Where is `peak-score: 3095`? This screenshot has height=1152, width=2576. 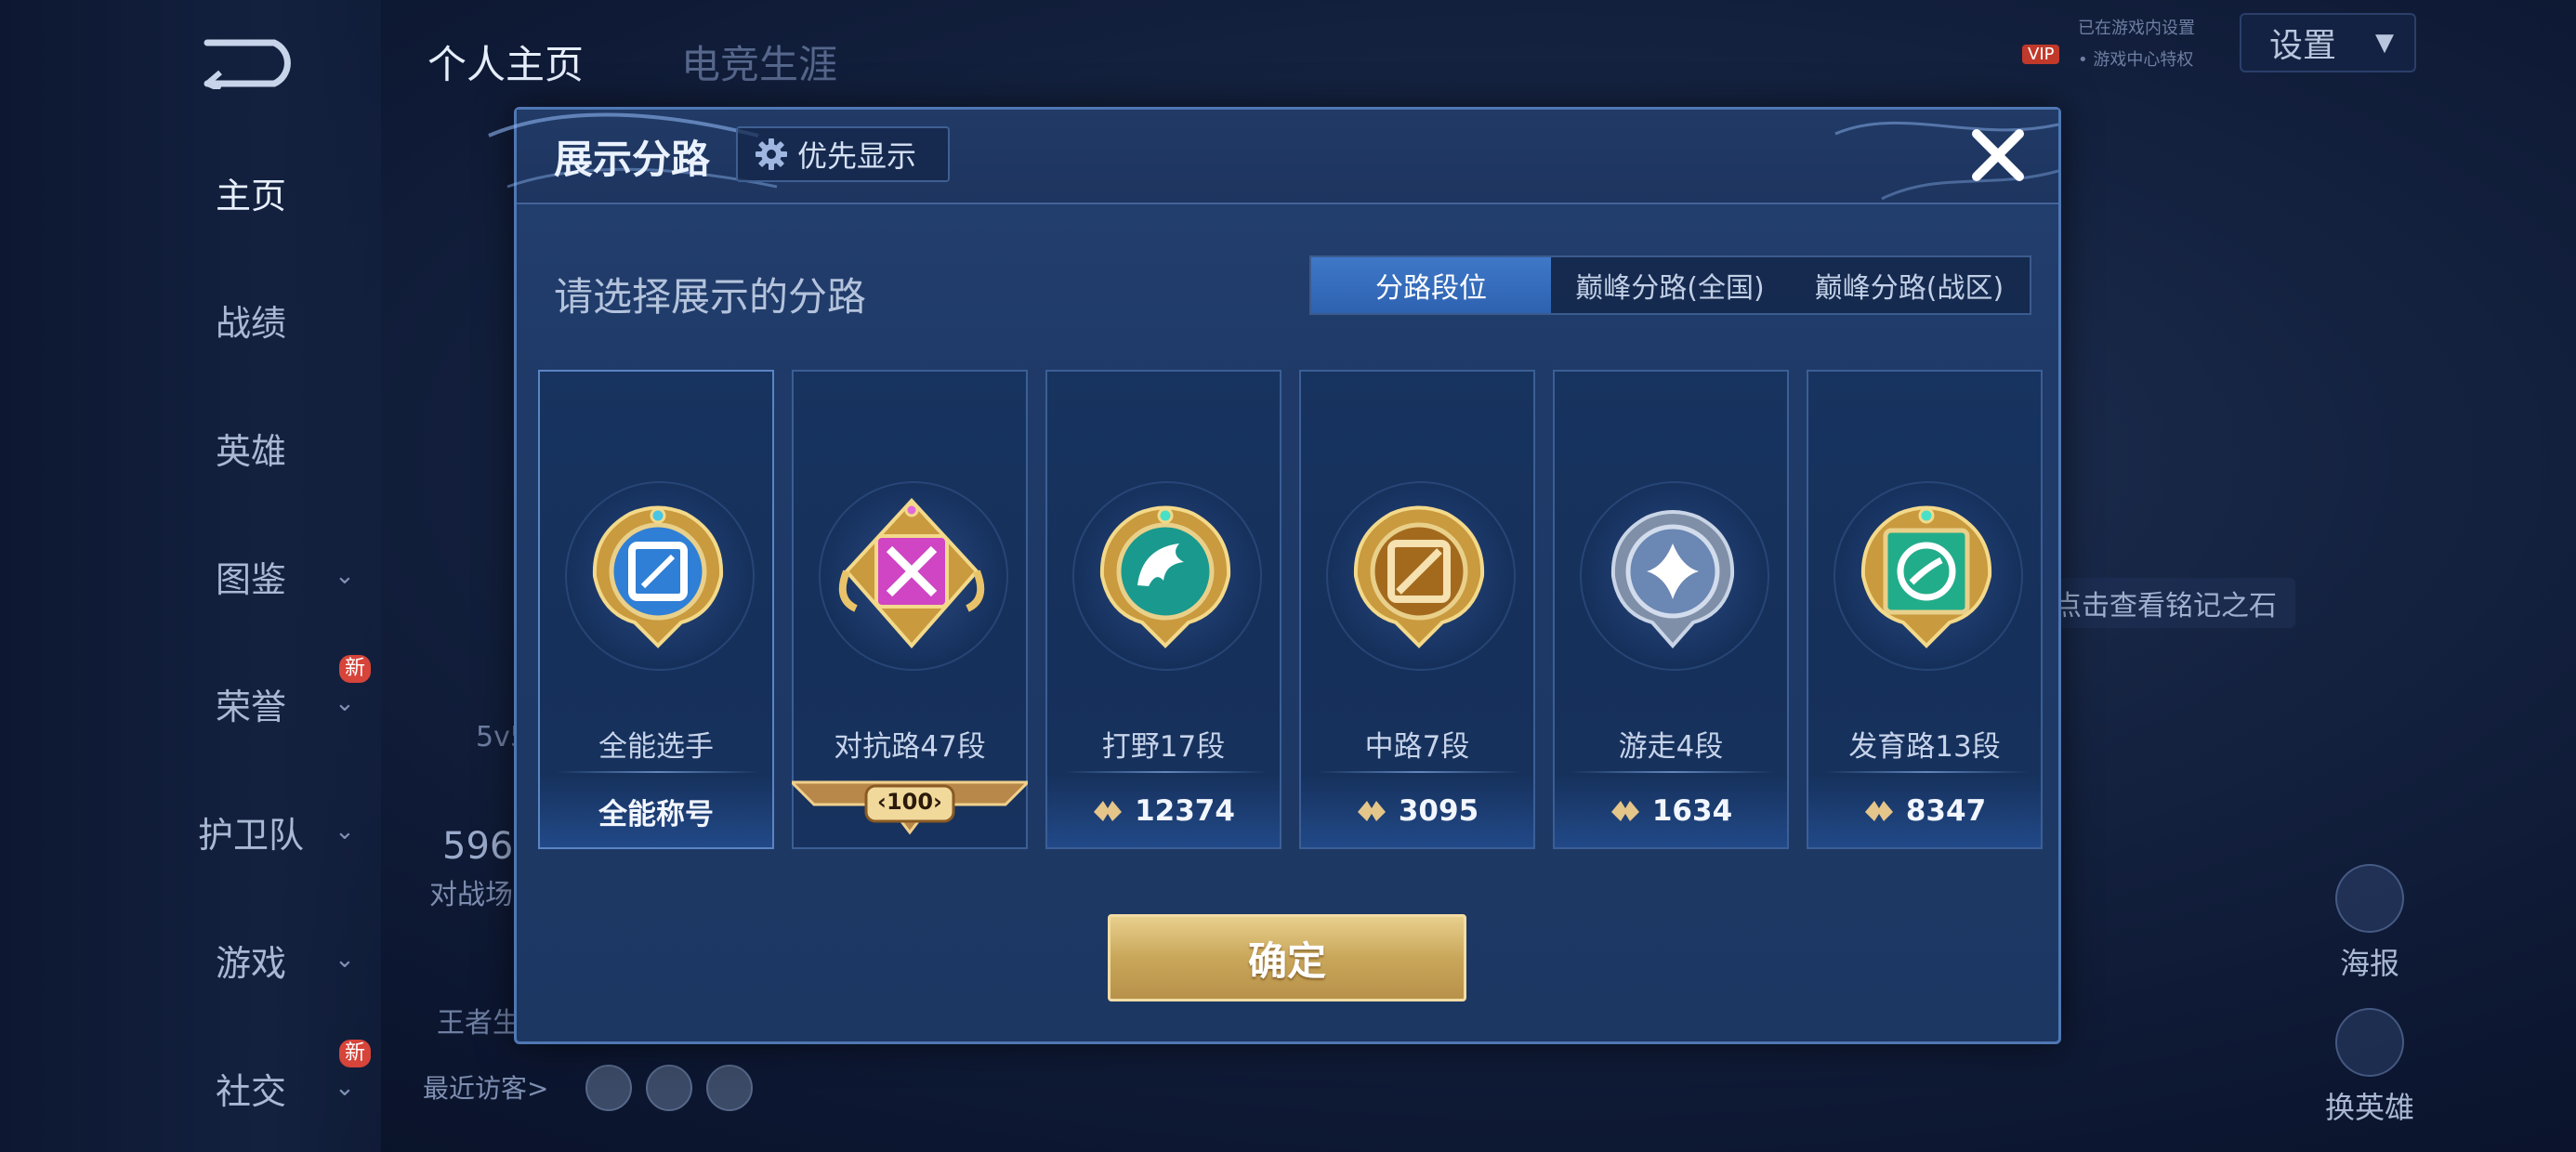
peak-score: 3095 is located at coordinates (1438, 811).